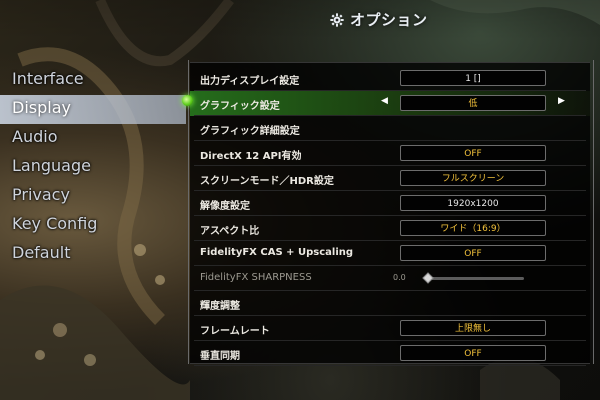  Describe the element at coordinates (277, 252) in the screenshot. I see `setting-label: FidelityFX CAS + Upscaling` at that location.